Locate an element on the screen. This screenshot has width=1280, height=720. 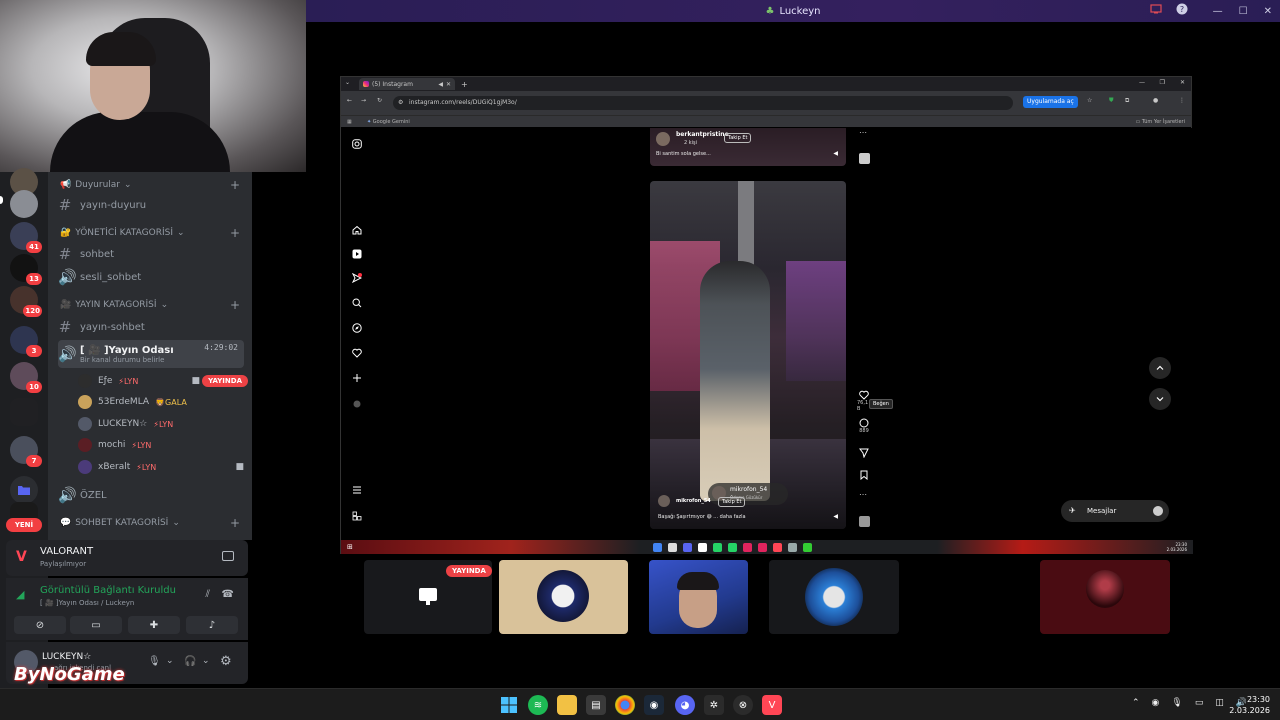
network-icon: ▭ is located at coordinates (1199, 703).